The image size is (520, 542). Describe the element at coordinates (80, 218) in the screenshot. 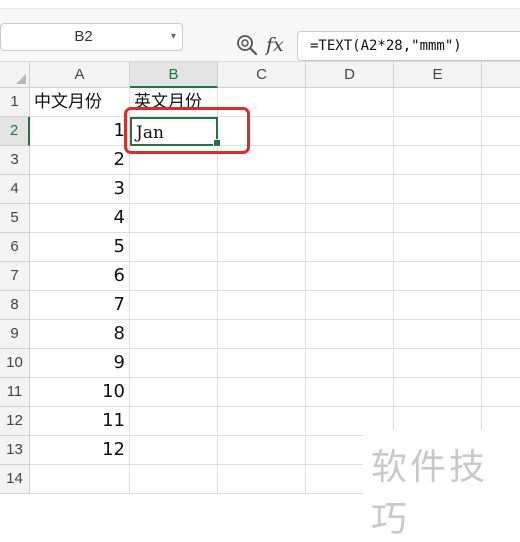

I see `cell-a5: 4` at that location.